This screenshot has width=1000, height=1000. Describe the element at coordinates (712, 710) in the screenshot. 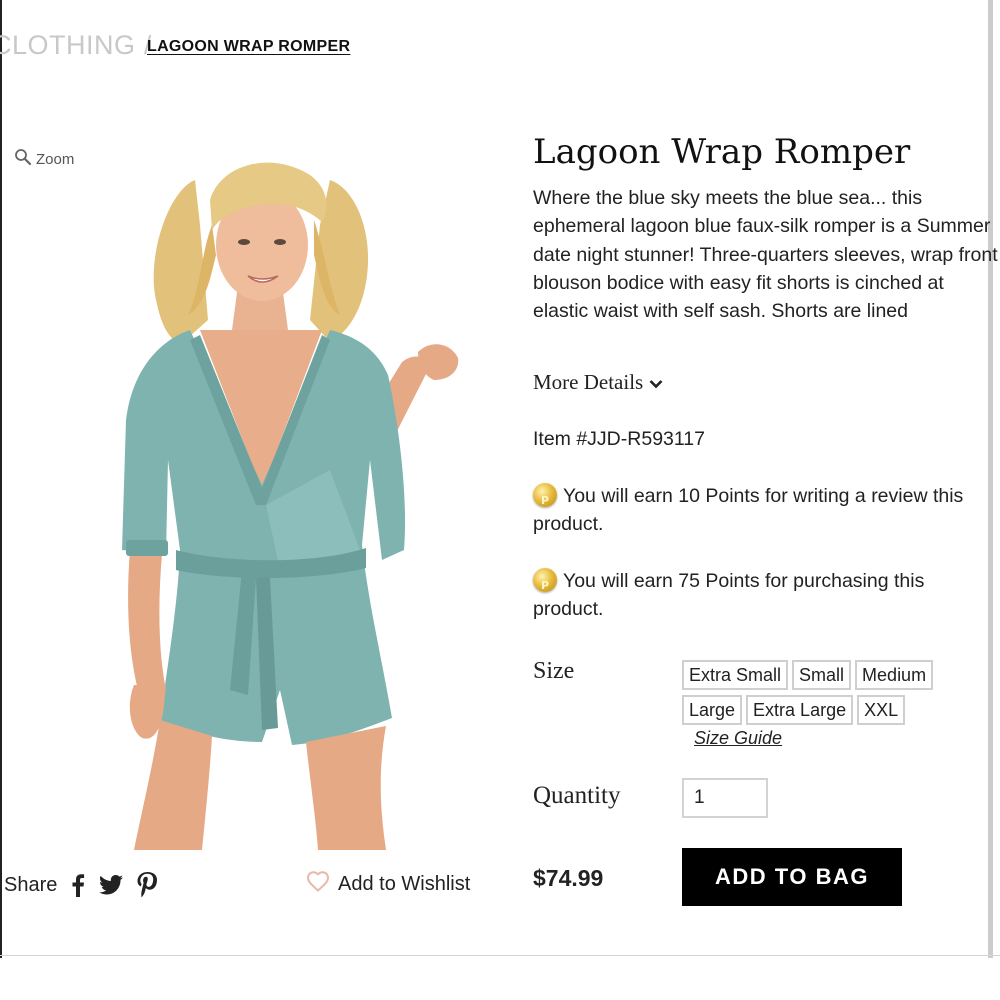

I see `size-option-large: Large` at that location.